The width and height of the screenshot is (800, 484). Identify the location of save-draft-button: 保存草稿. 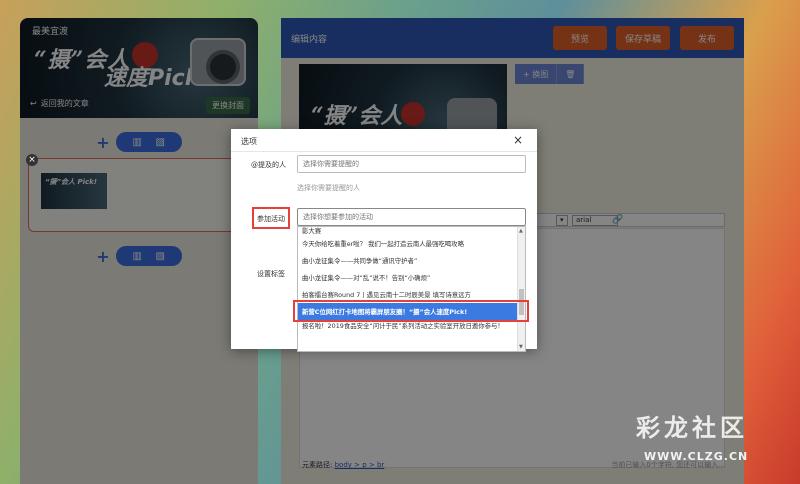
(643, 38).